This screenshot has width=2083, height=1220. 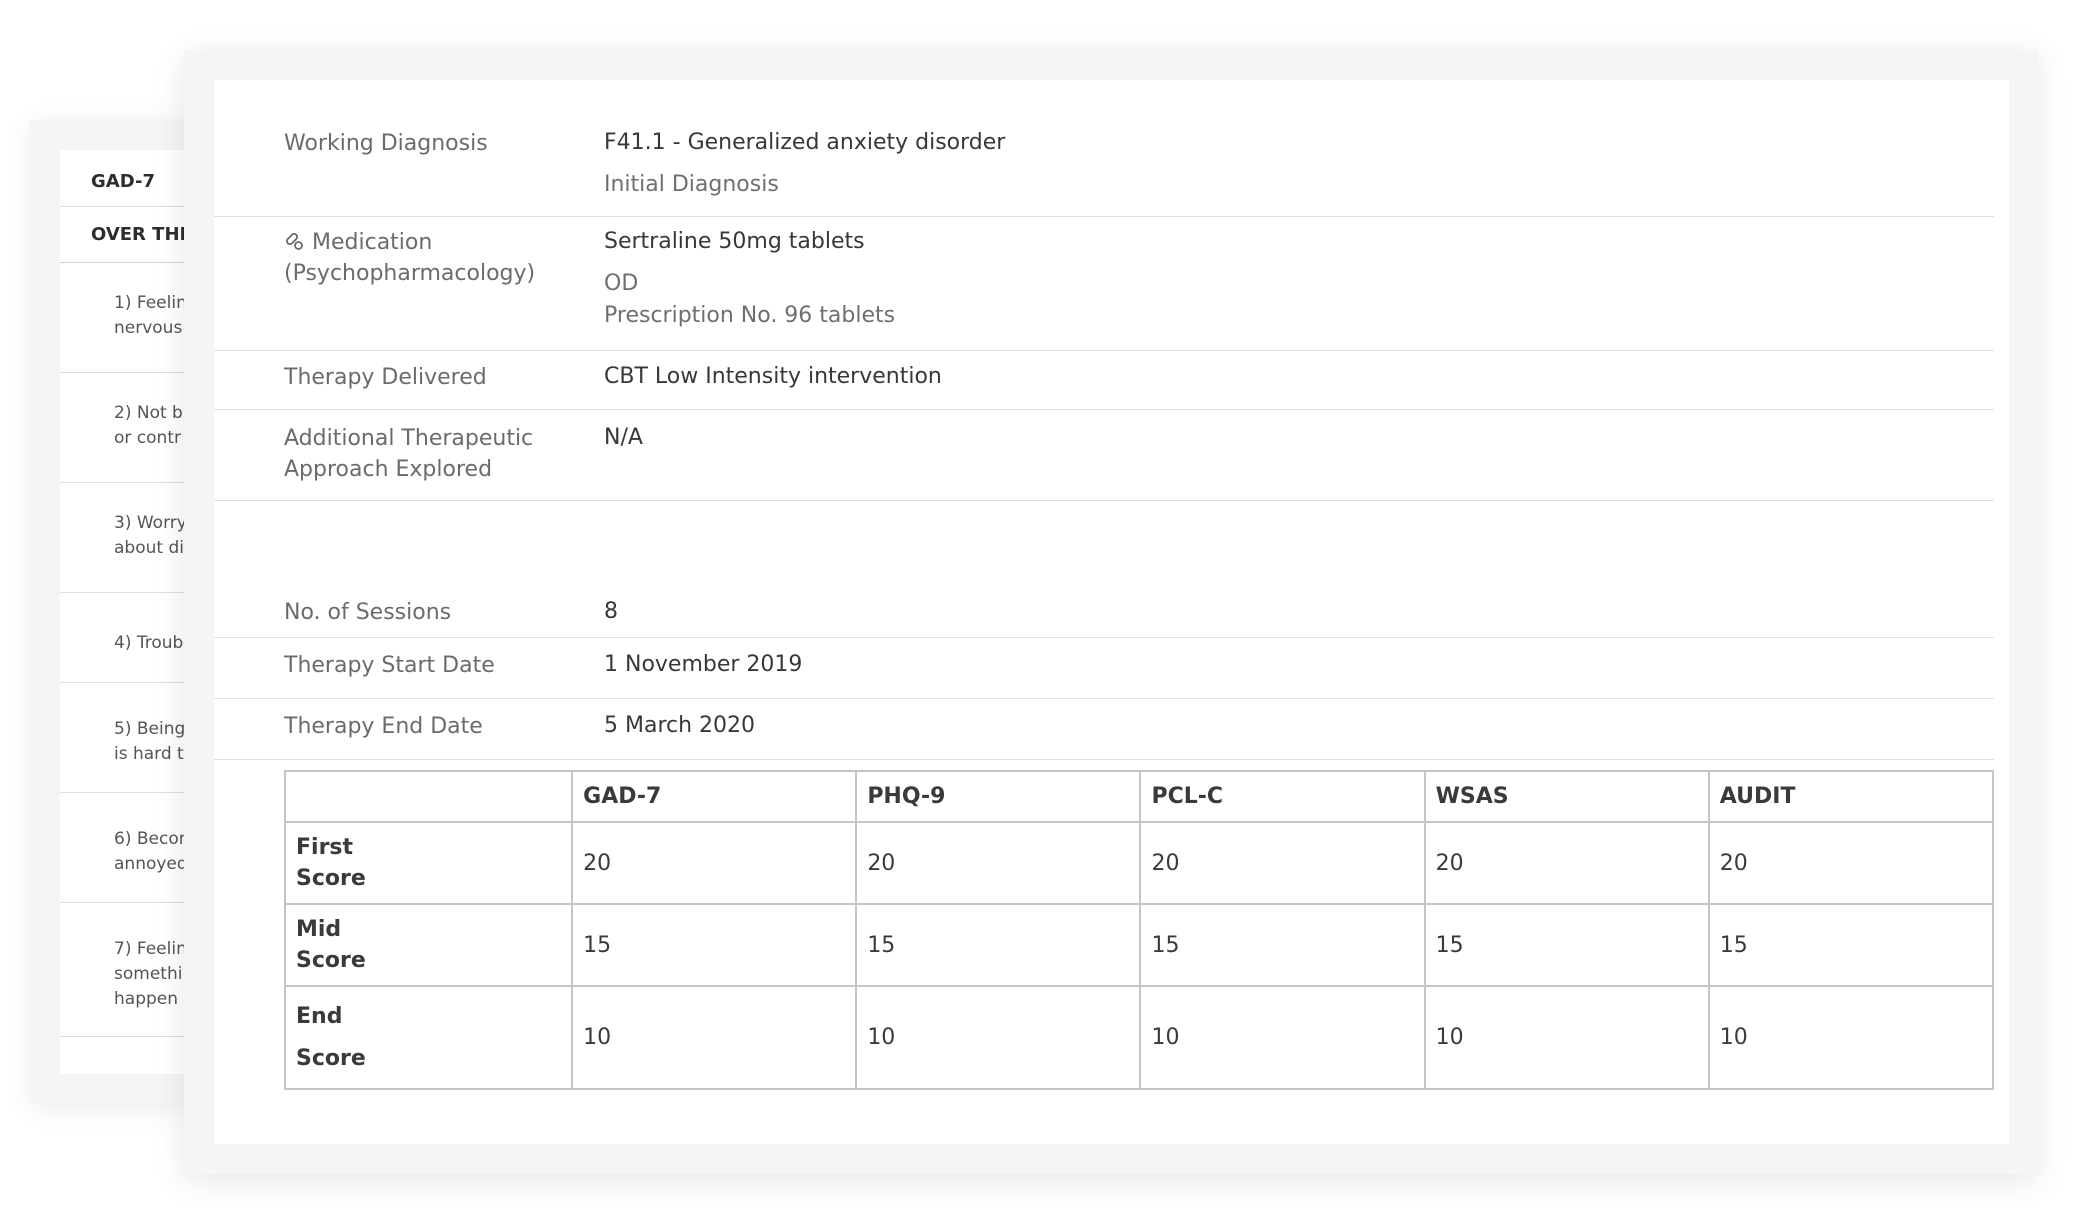 What do you see at coordinates (148, 413) in the screenshot?
I see `question-text: 2) Not b` at bounding box center [148, 413].